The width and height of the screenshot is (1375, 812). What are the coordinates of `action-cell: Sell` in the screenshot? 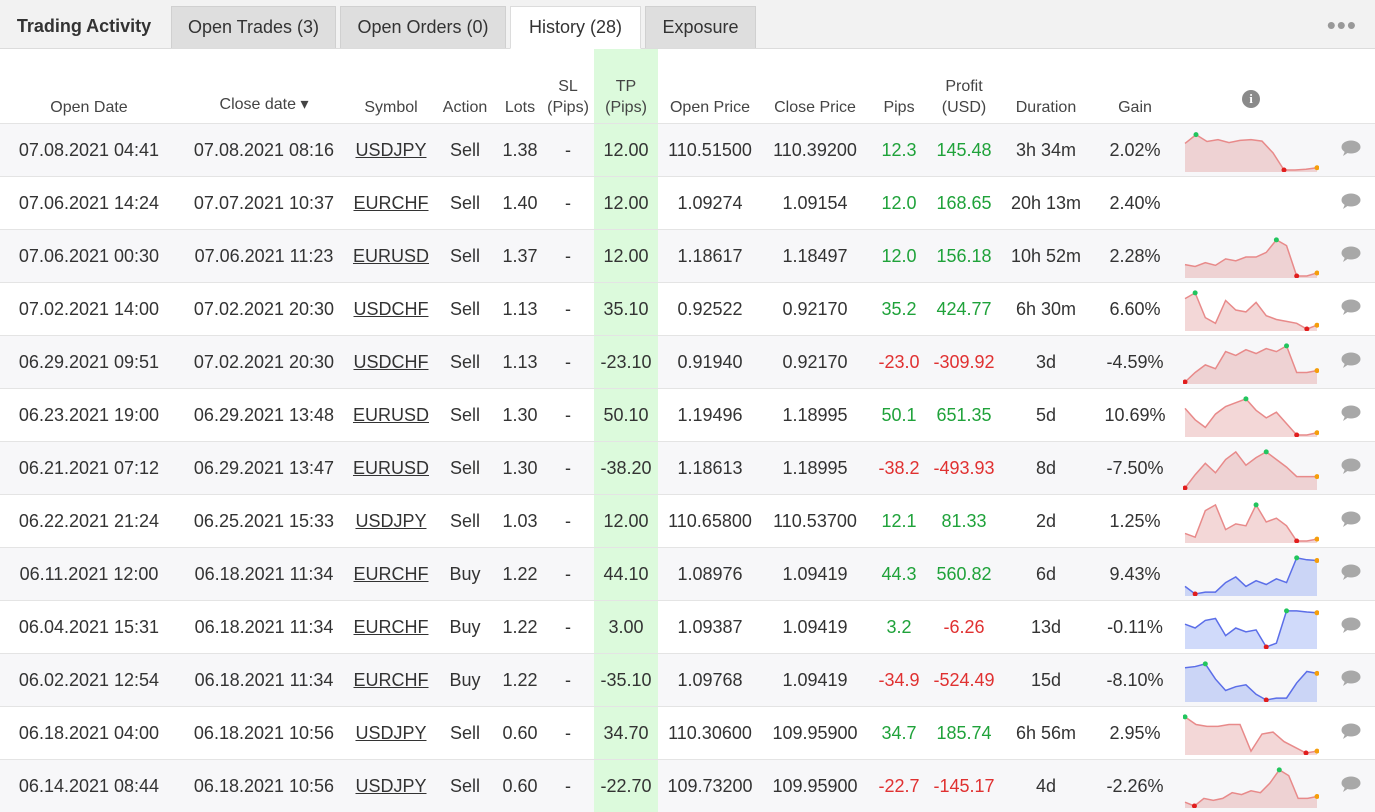 It's located at (465, 733).